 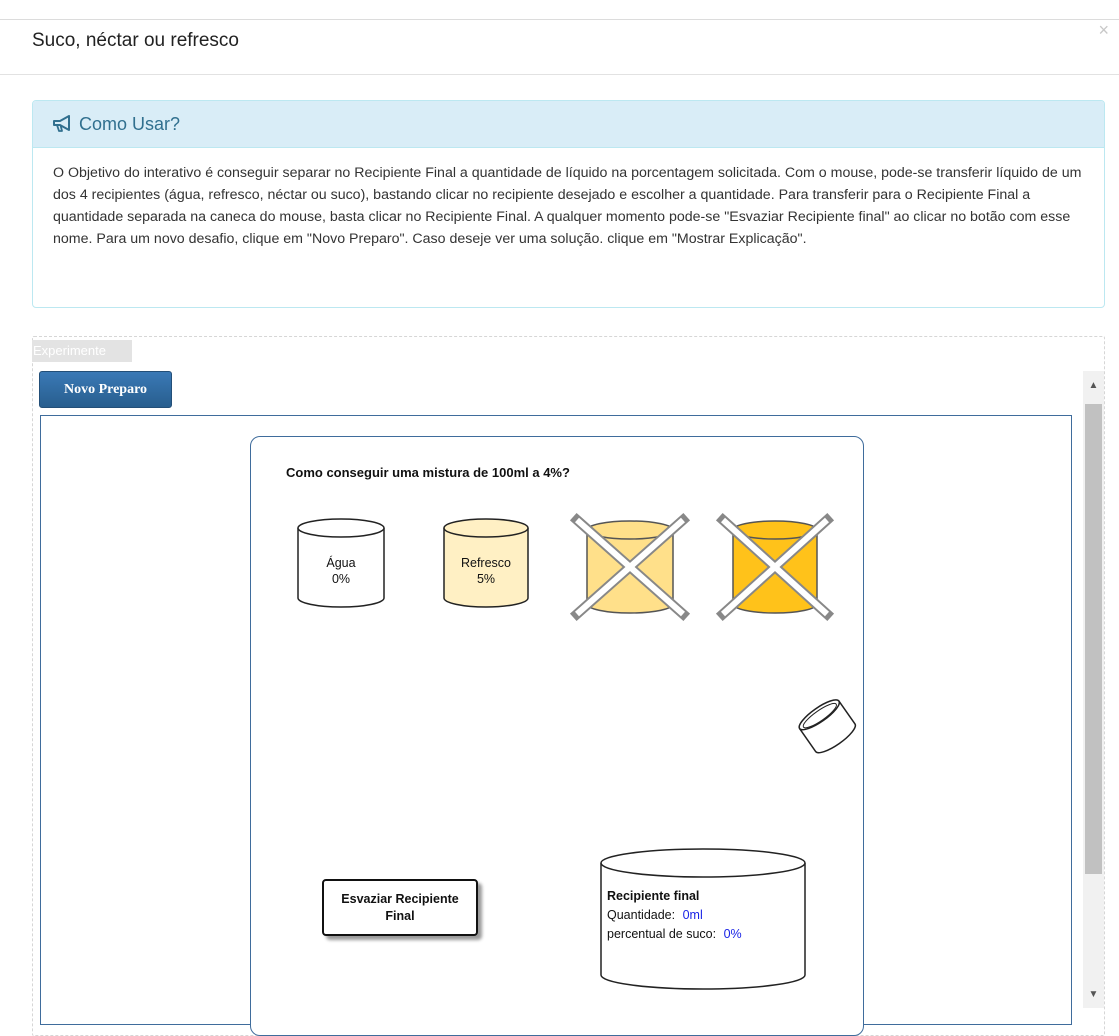 I want to click on final-percent-value: 0%, so click(x=732, y=934).